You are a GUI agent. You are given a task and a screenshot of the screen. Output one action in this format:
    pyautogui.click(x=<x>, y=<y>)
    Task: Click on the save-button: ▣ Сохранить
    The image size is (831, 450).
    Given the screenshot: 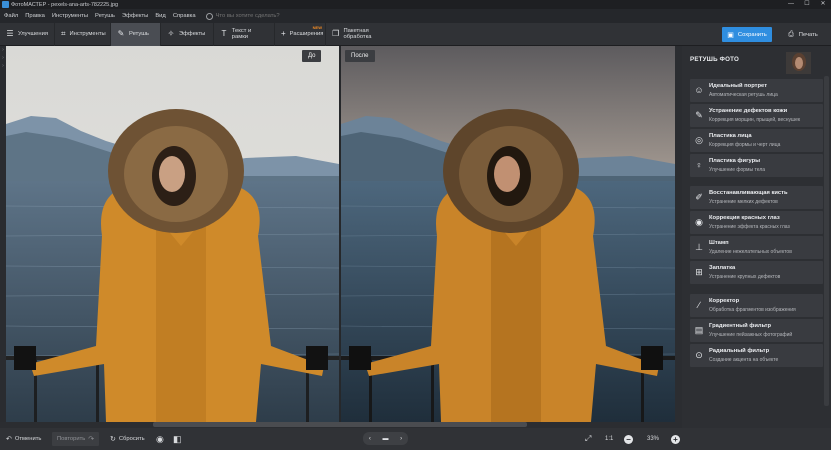 What is the action you would take?
    pyautogui.click(x=747, y=34)
    